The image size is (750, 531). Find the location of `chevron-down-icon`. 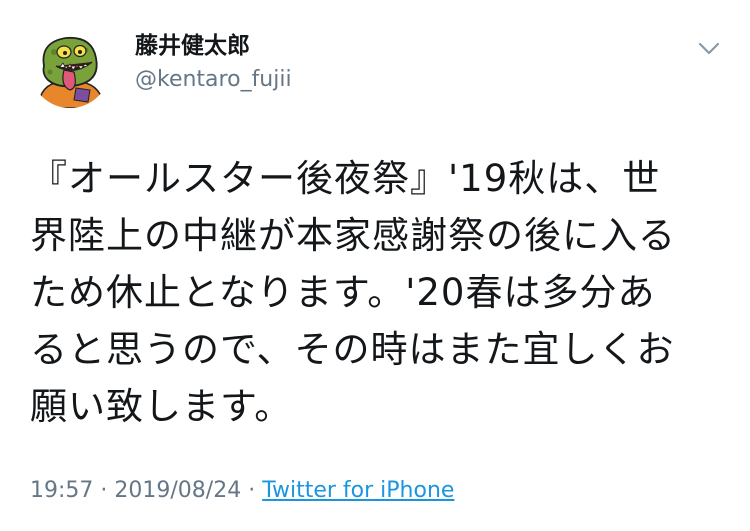

chevron-down-icon is located at coordinates (709, 48).